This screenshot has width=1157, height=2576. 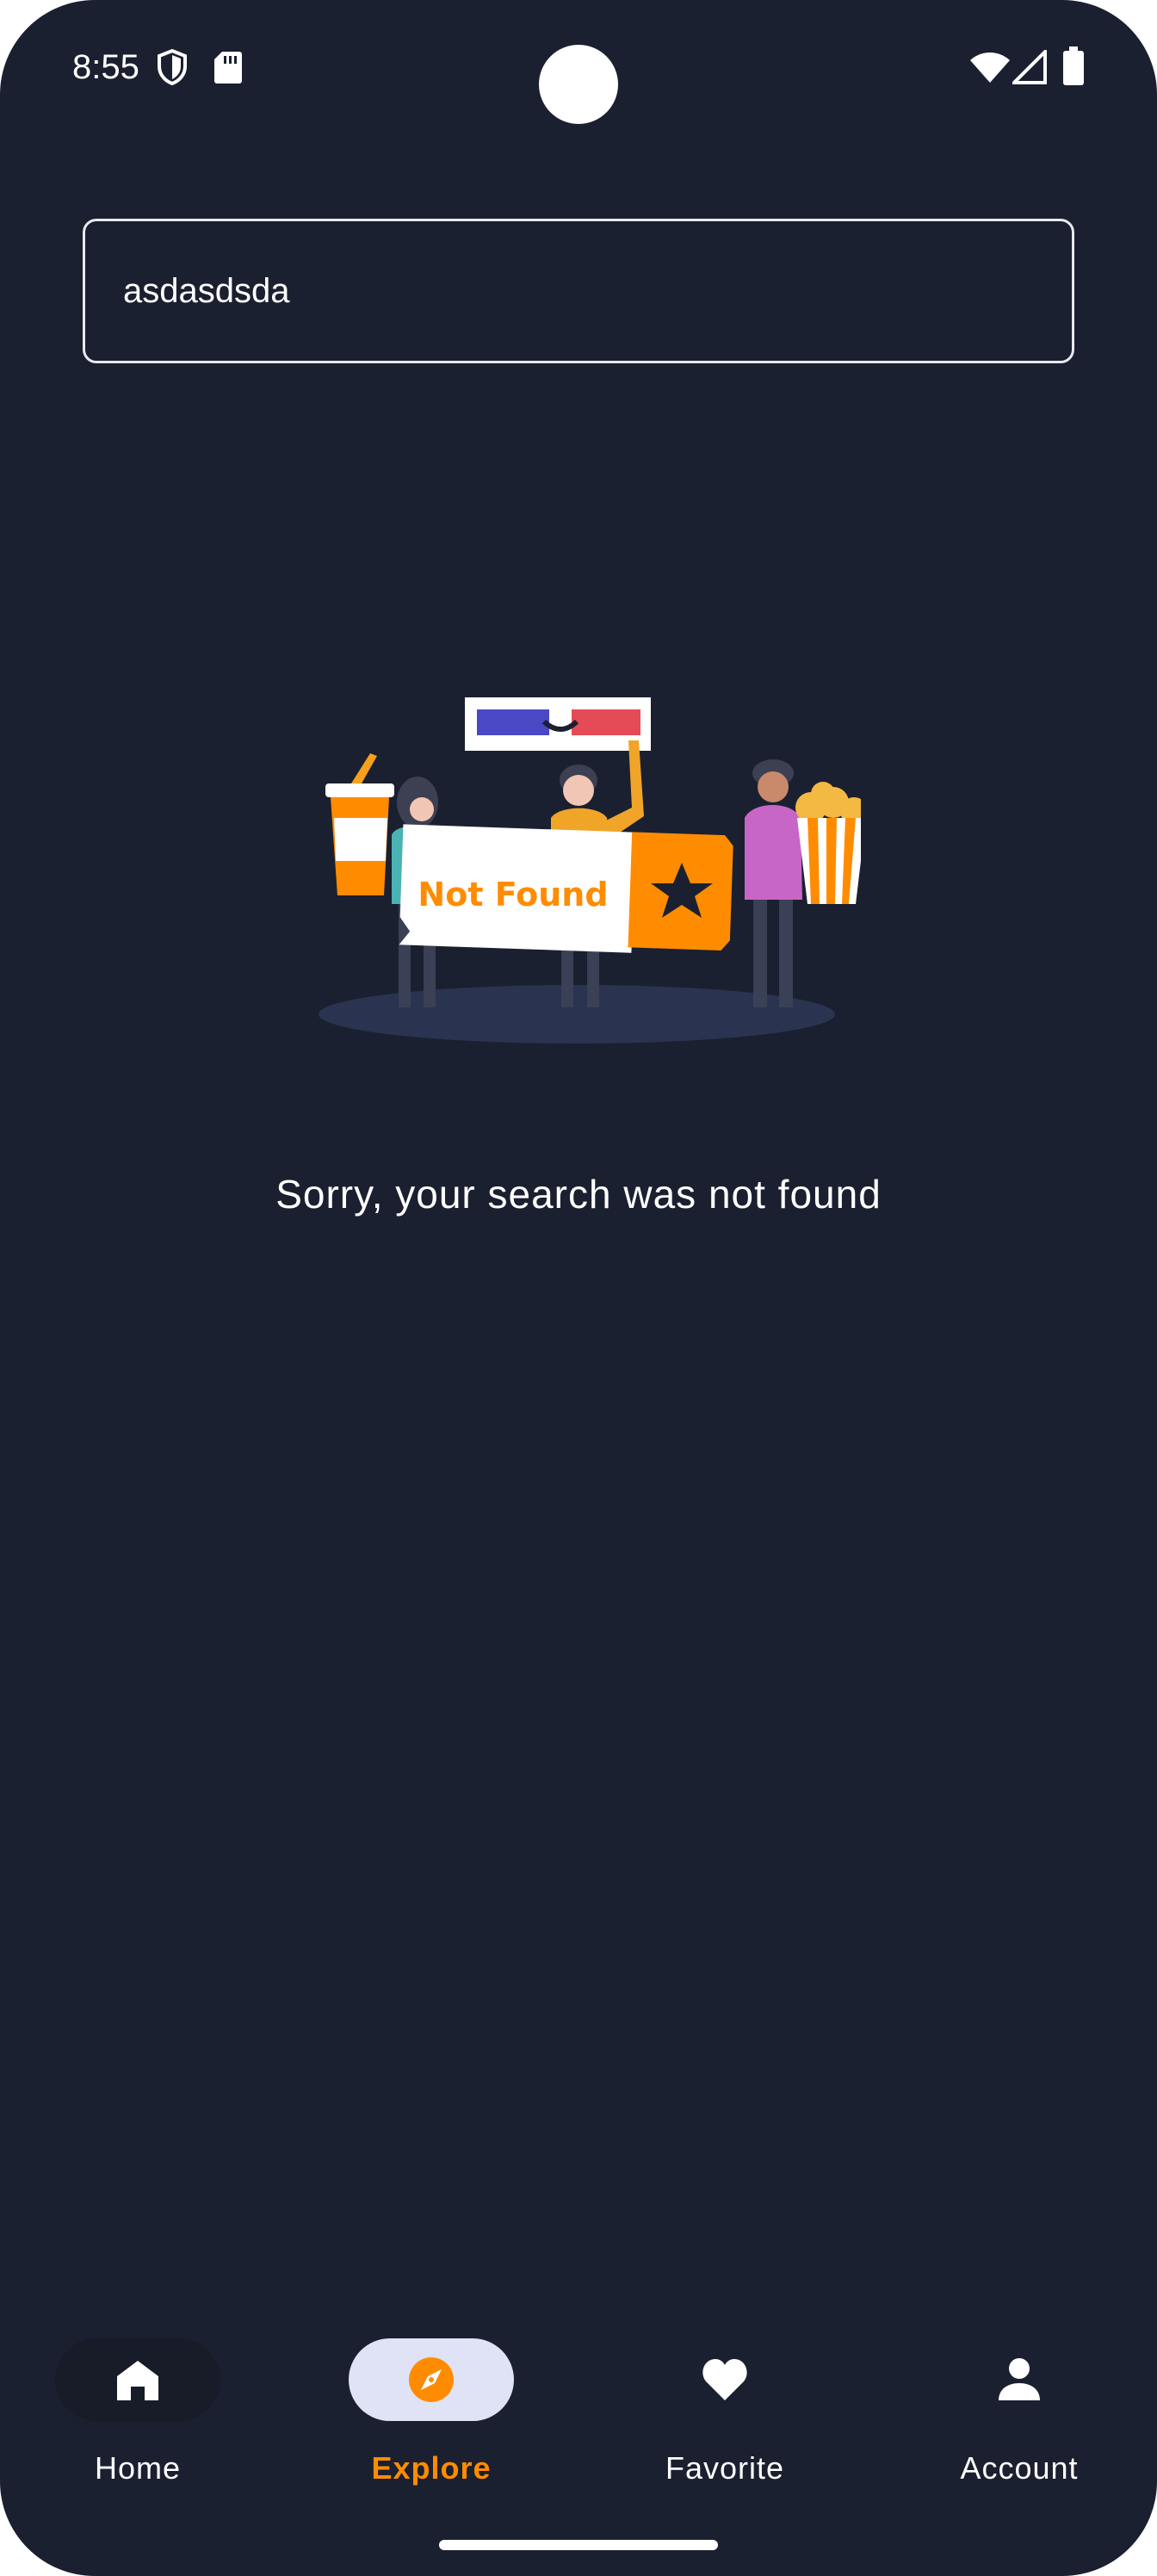 I want to click on wifi-icon, so click(x=990, y=68).